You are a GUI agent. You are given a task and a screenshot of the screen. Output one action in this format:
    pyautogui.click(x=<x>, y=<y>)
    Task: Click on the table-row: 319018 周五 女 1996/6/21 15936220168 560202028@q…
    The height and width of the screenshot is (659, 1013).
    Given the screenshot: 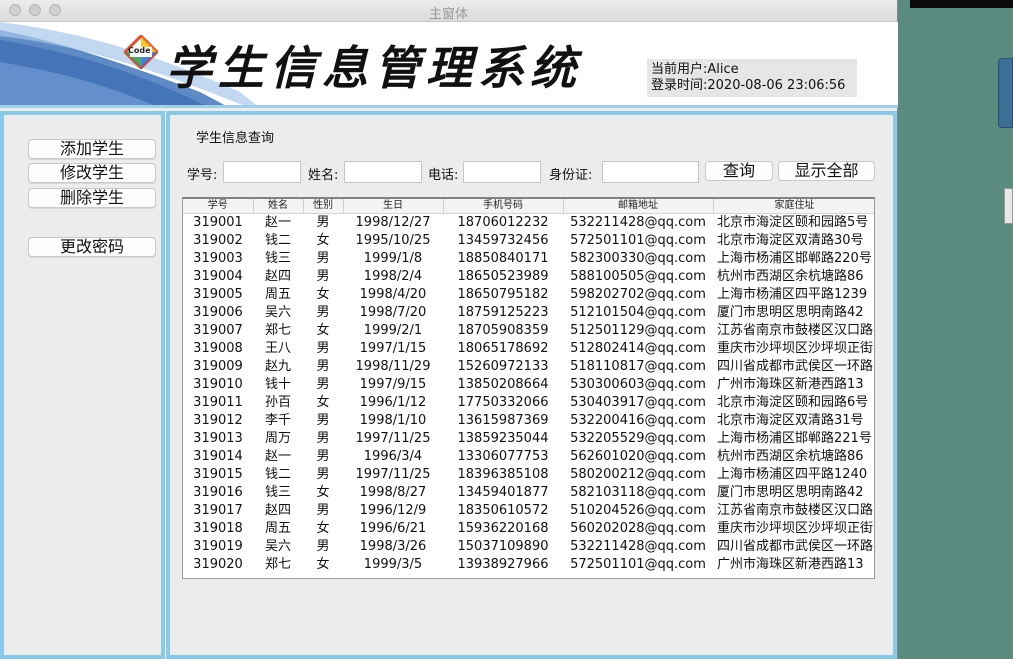 What is the action you would take?
    pyautogui.click(x=528, y=529)
    